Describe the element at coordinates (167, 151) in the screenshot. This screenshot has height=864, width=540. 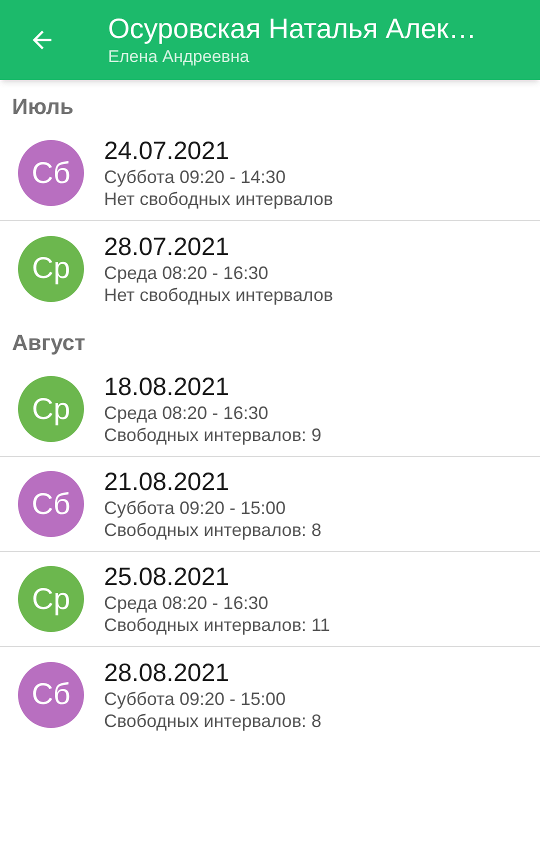
I see `date-text: 24.07.2021` at that location.